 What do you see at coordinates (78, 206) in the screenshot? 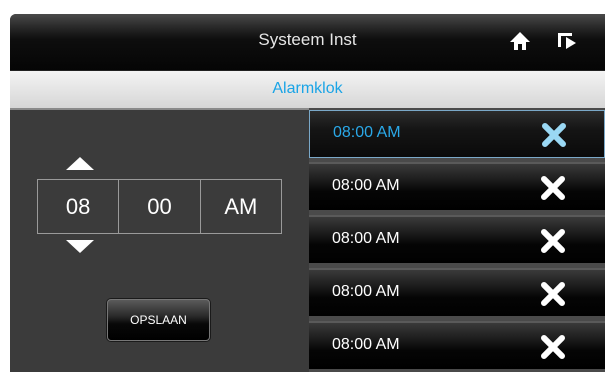
I see `hour-field: 08` at bounding box center [78, 206].